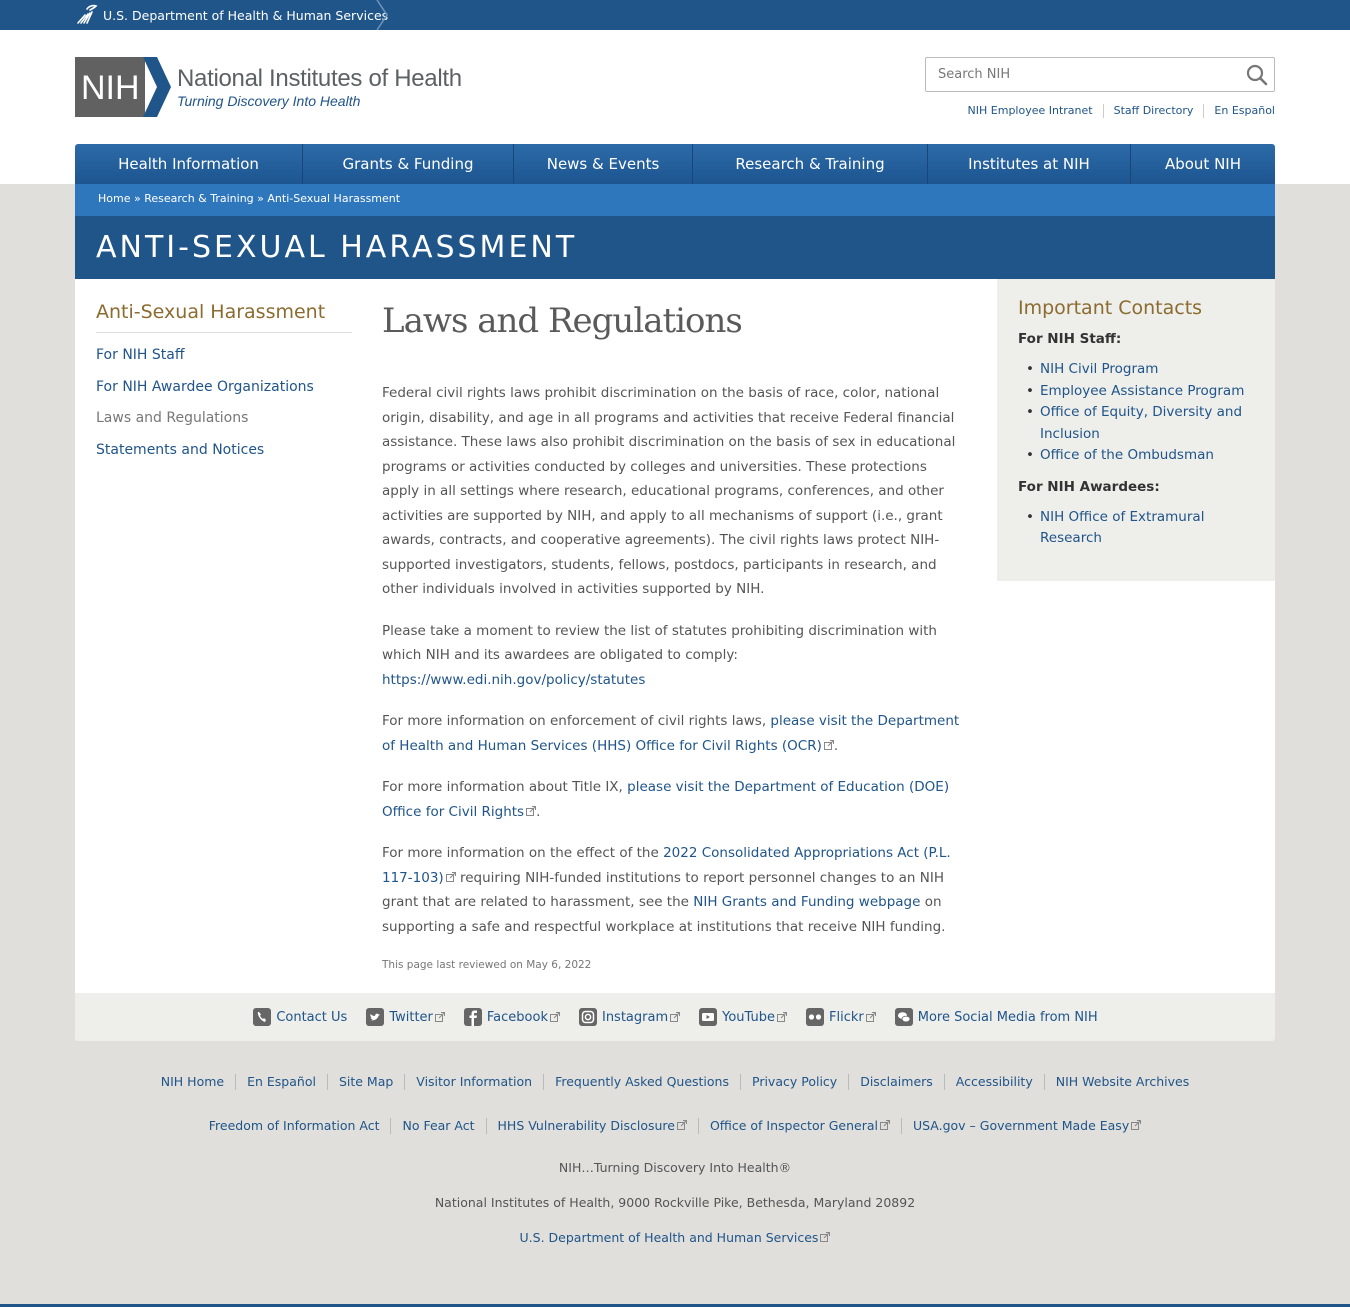 The height and width of the screenshot is (1307, 1350). Describe the element at coordinates (189, 164) in the screenshot. I see `nav-health-information: Health Information` at that location.